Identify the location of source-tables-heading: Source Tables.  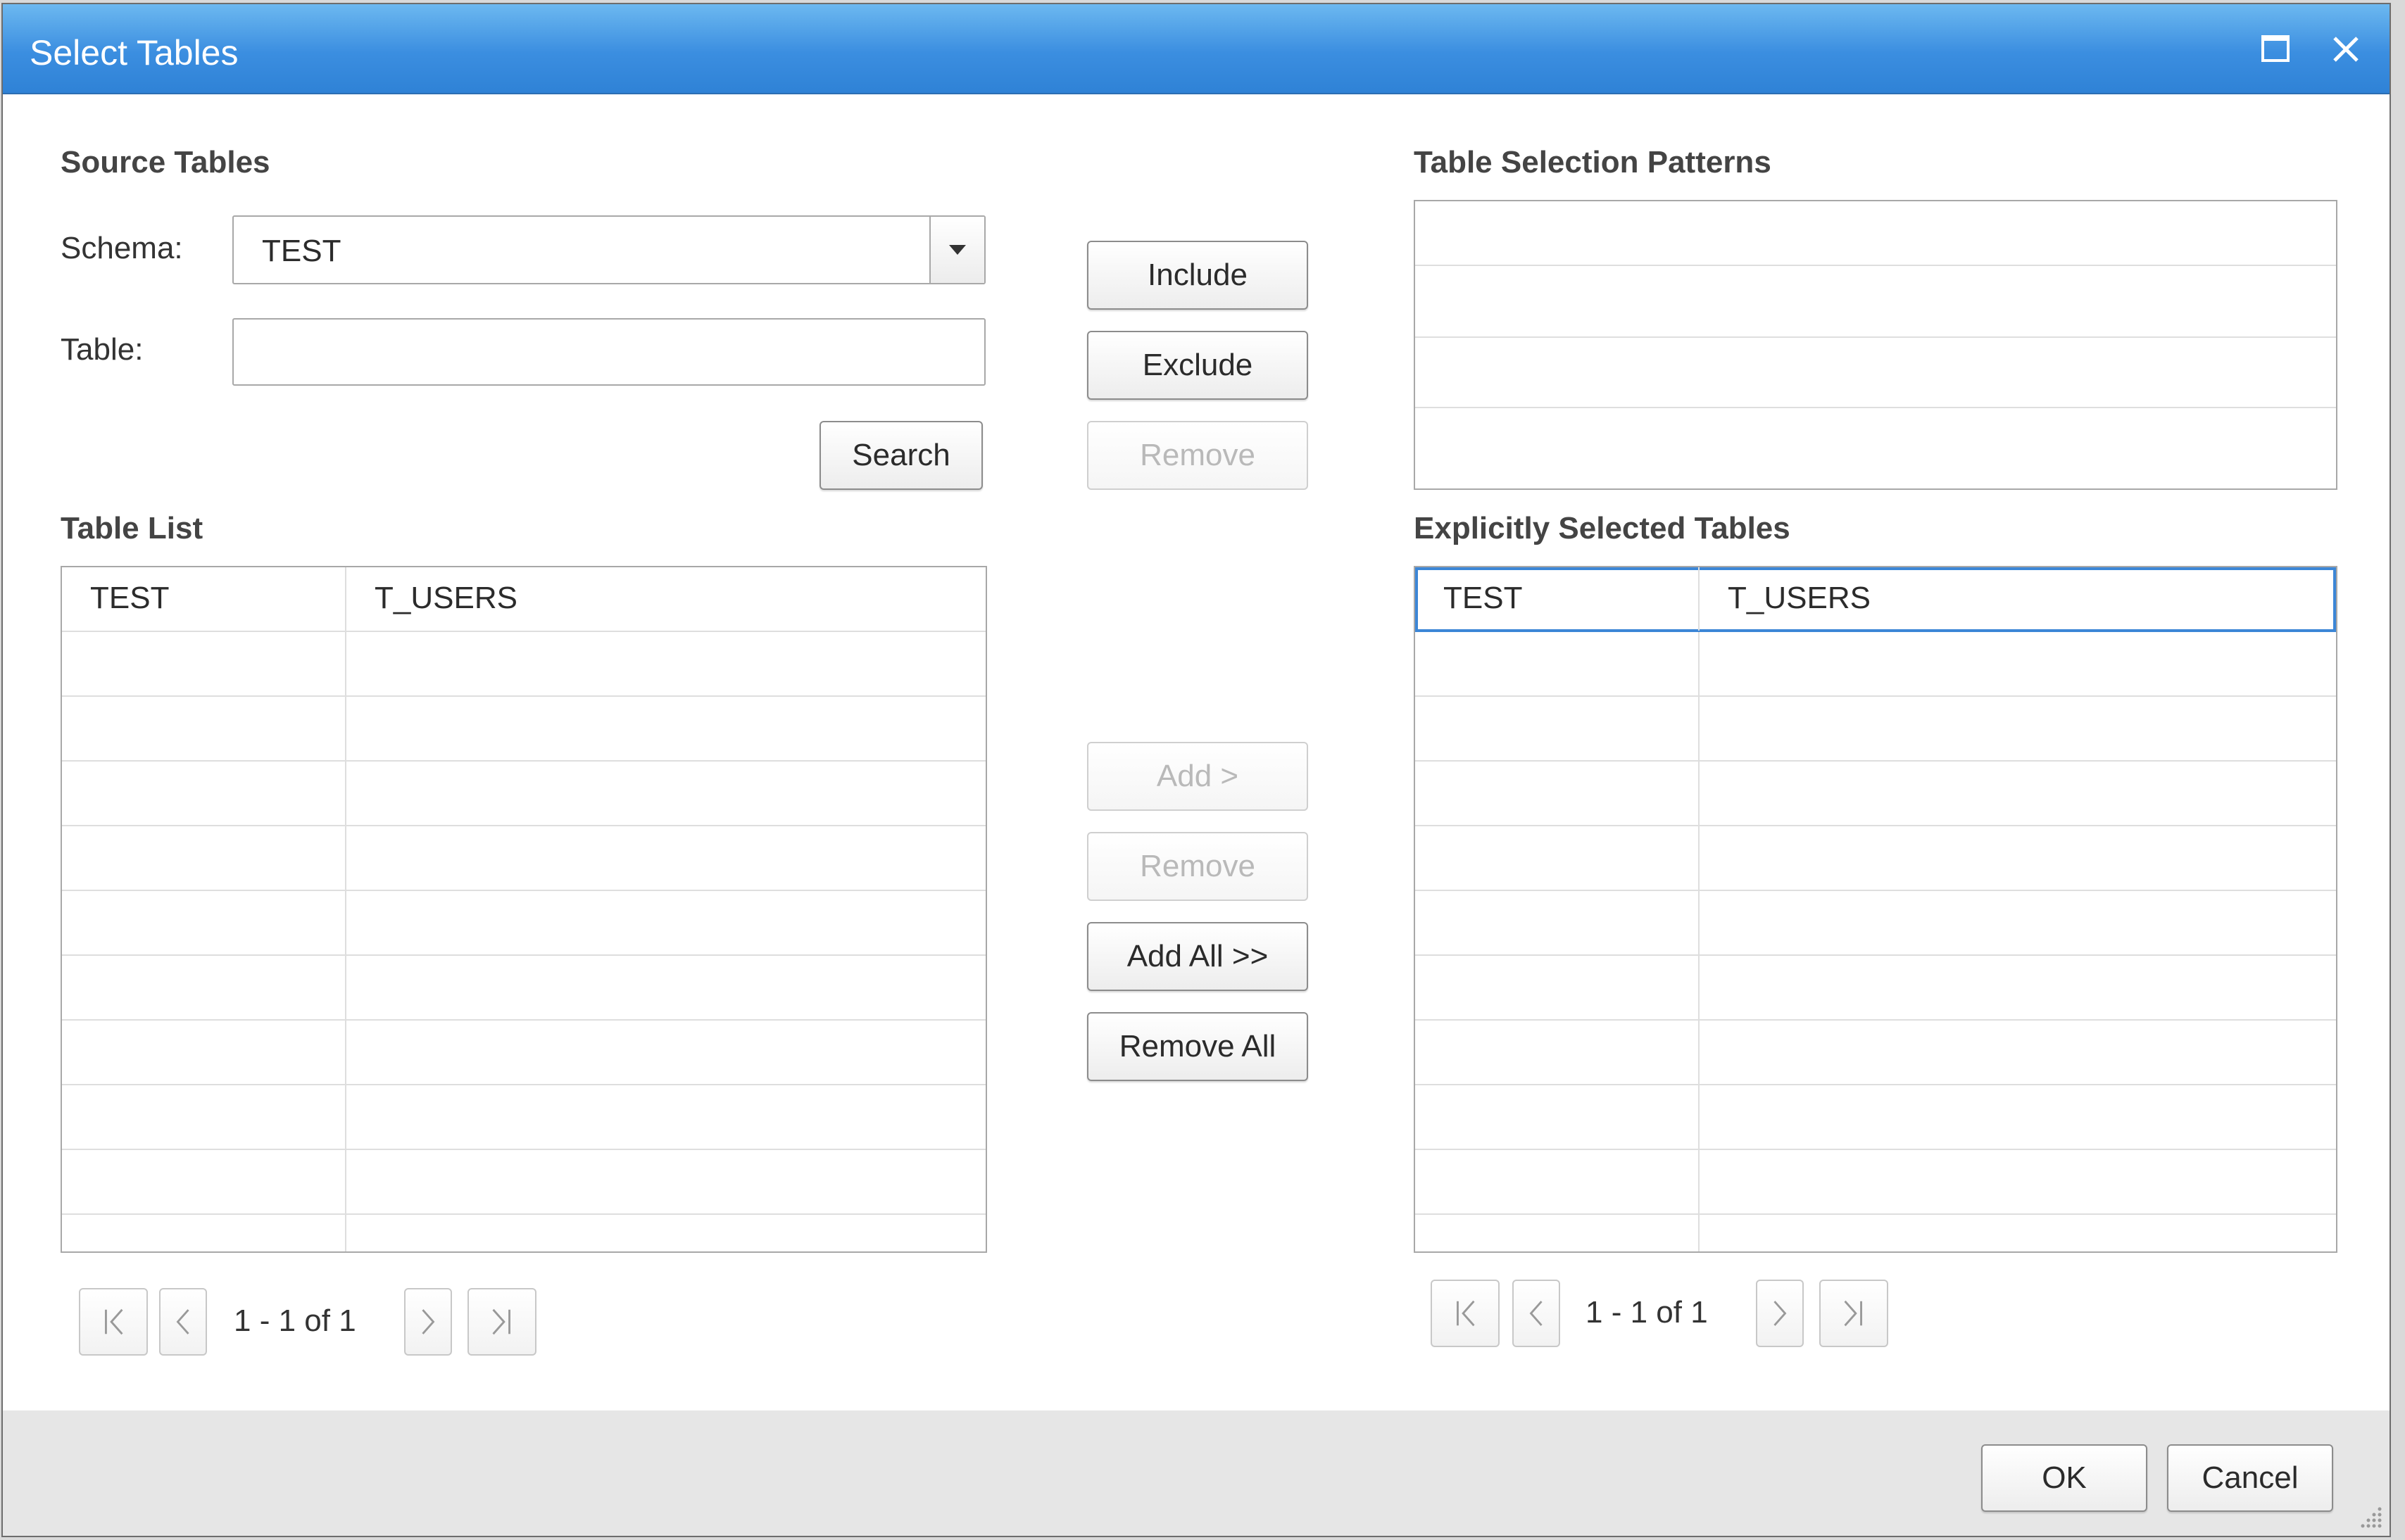
(165, 162).